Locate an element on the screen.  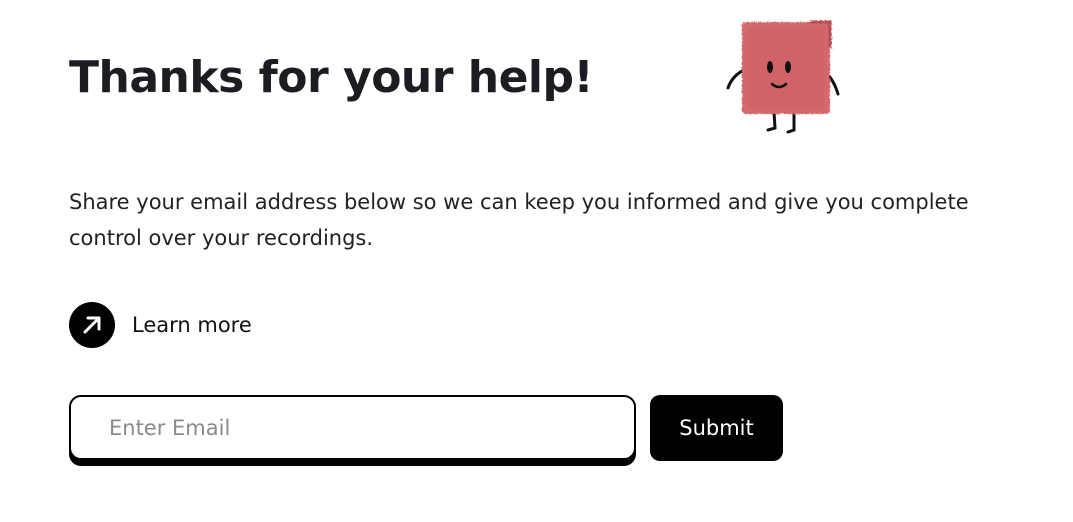
email-field-wrapper is located at coordinates (352, 430).